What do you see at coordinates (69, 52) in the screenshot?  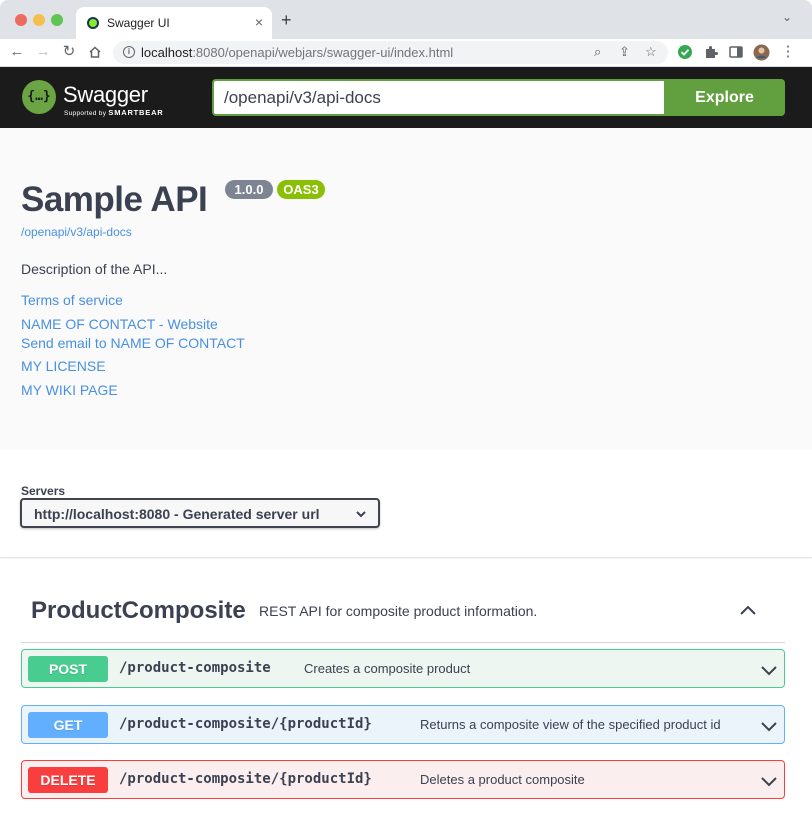 I see `reload-icon: ↻` at bounding box center [69, 52].